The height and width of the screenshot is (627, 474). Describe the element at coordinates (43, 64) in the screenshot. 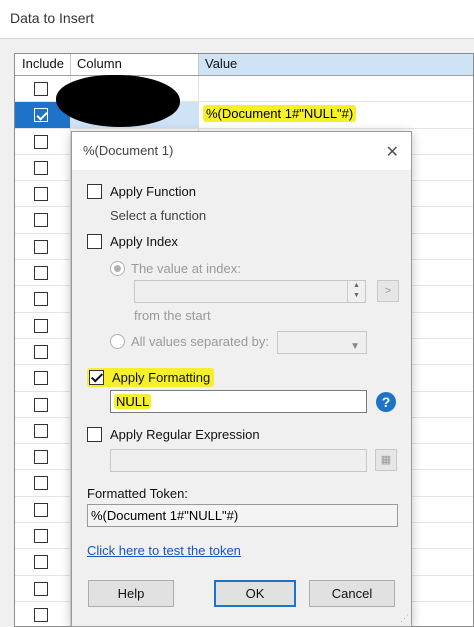

I see `header-include: Include` at that location.